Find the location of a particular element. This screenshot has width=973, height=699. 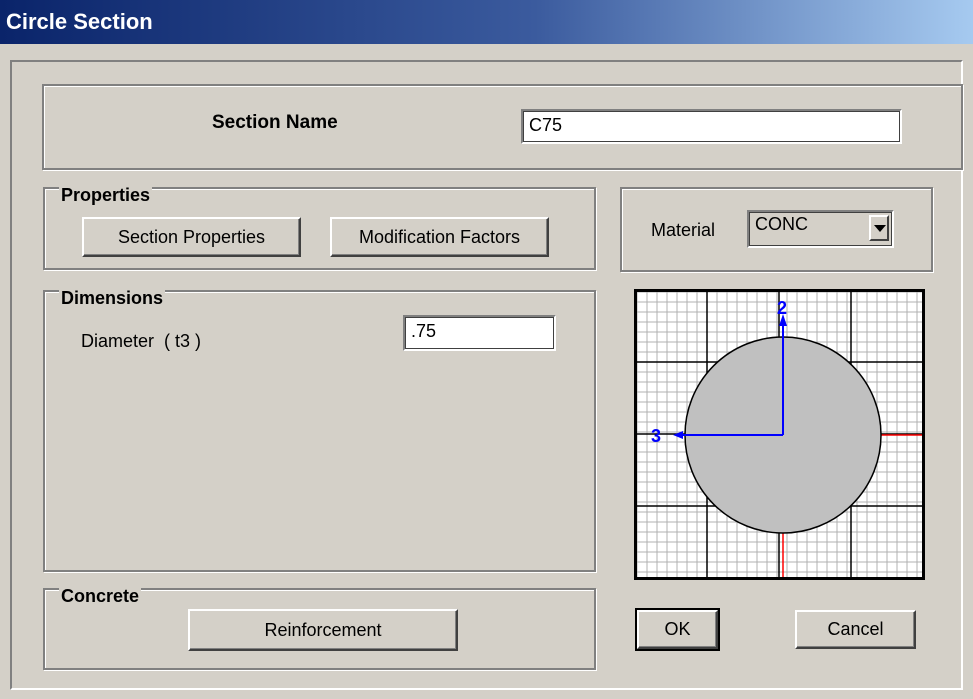

cancel-button: Cancel is located at coordinates (855, 629).